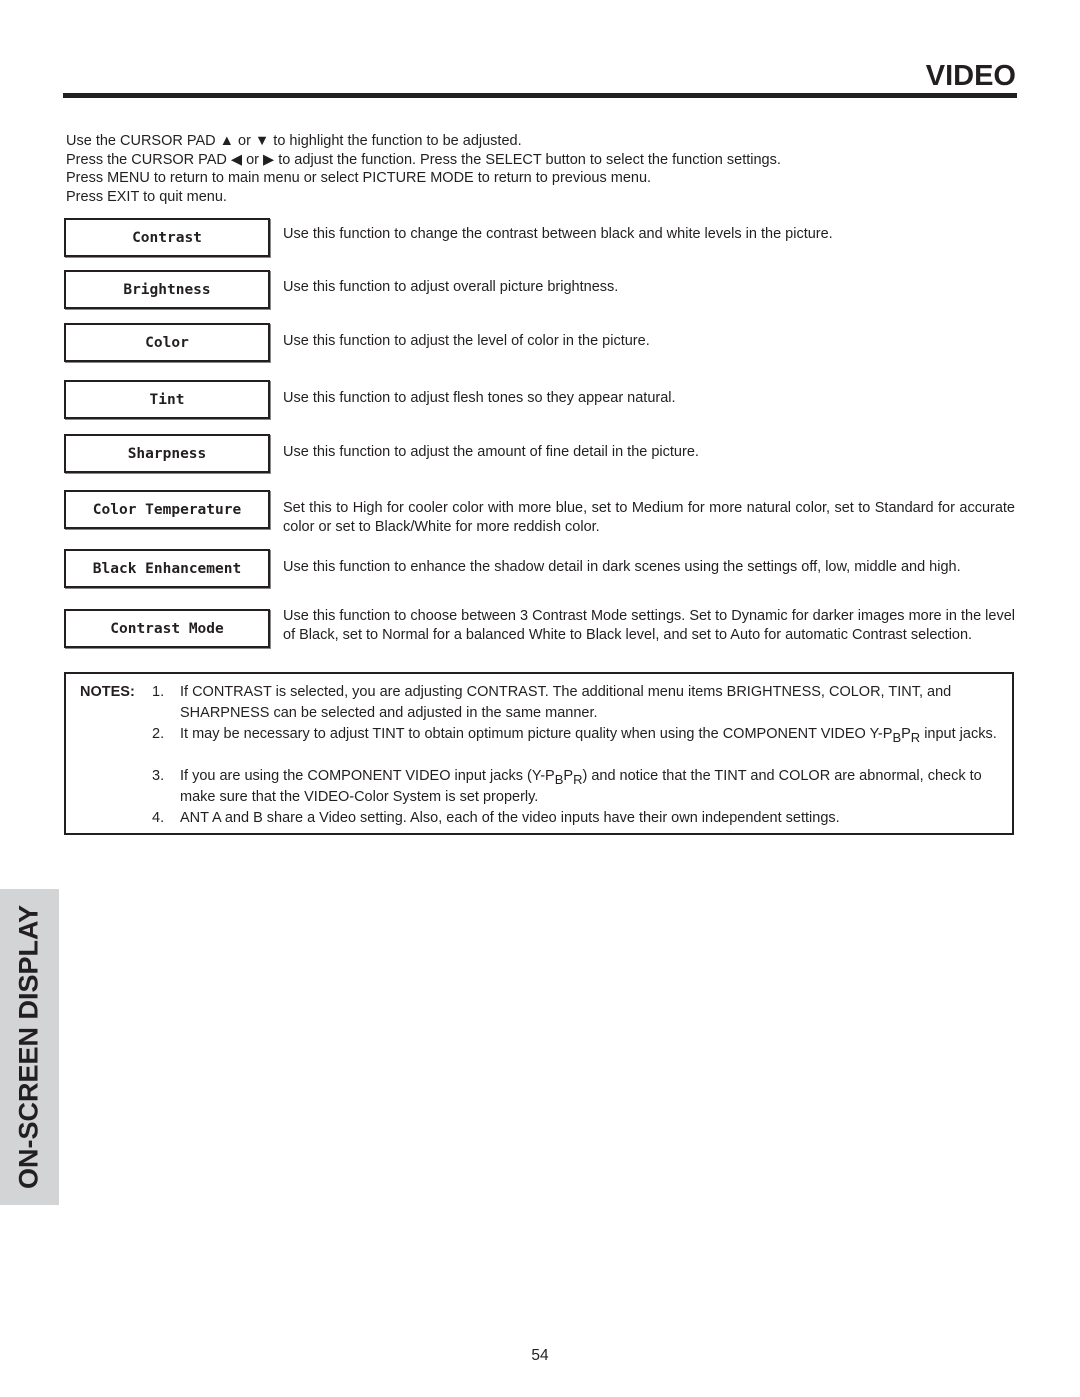  I want to click on page-title: VIDEO, so click(970, 76).